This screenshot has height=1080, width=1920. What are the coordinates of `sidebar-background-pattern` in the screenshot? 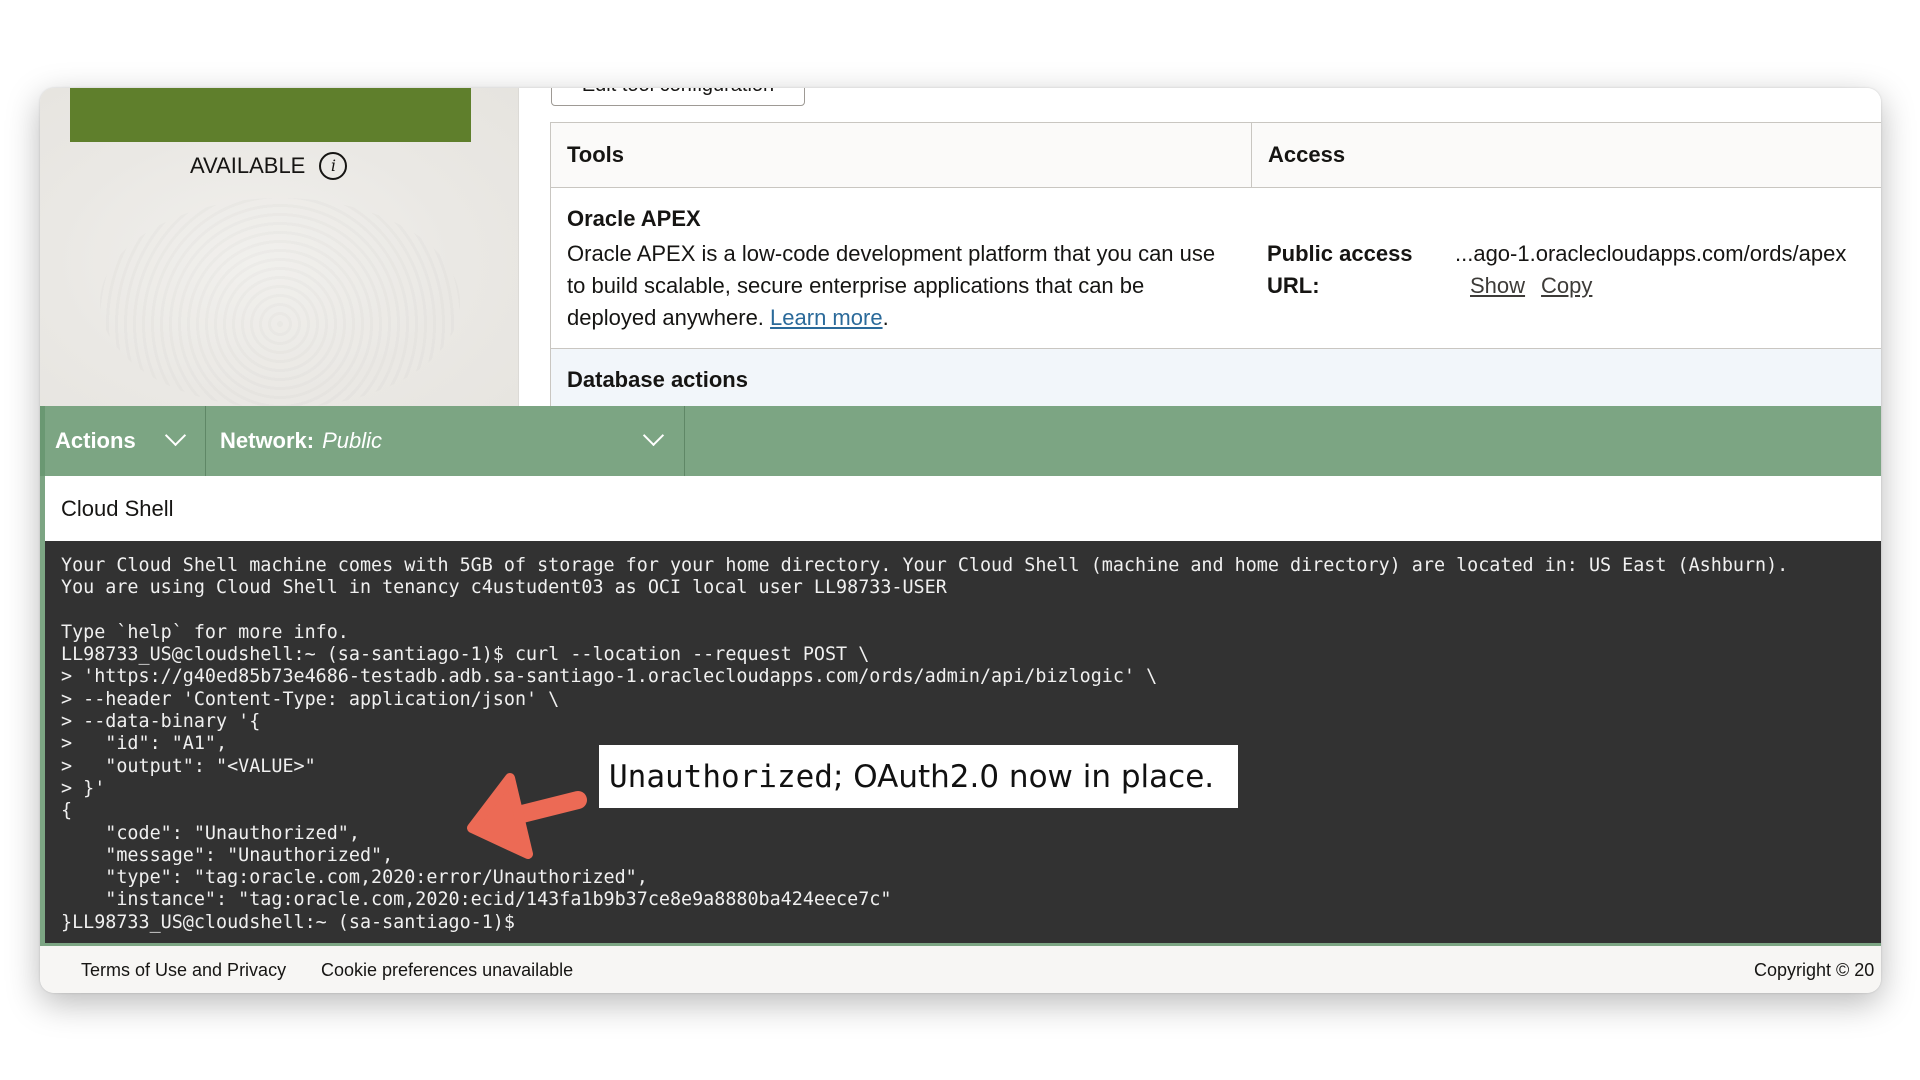 It's located at (280, 303).